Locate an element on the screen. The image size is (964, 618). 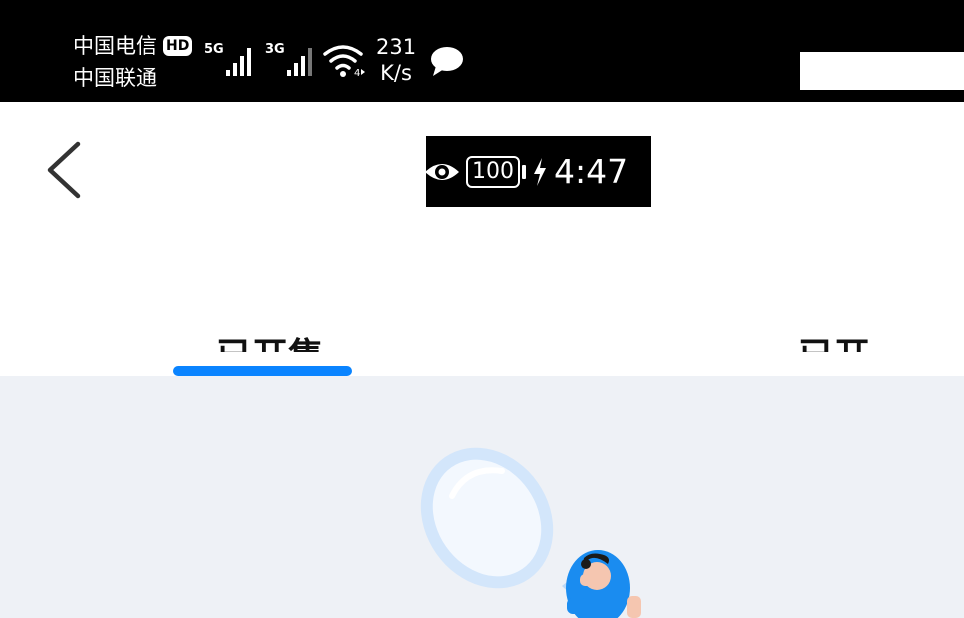
tab-on-sale-courses: 已开售课 is located at coordinates (287, 339).